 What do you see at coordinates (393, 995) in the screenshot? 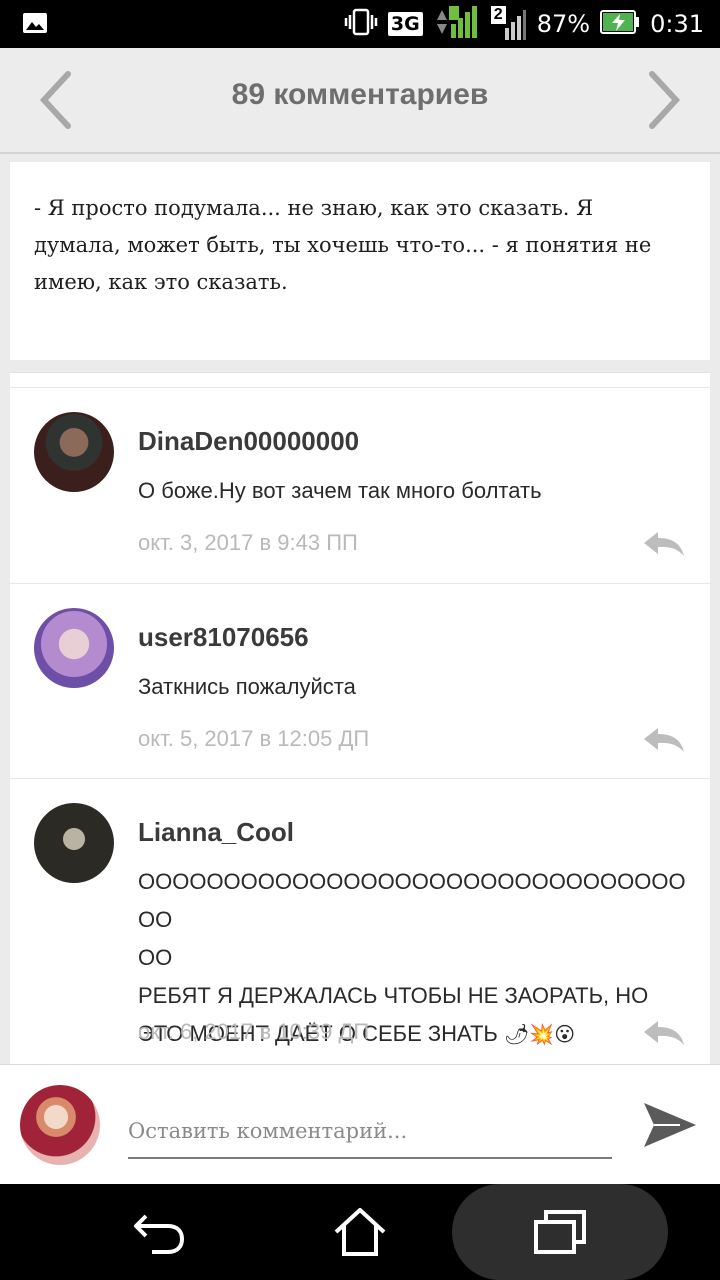
I see `comment-text-line: РЕБЯТ Я ДЕРЖАЛАСЬ ЧТОБЫ НЕ ЗАОРАТЬ, НО` at bounding box center [393, 995].